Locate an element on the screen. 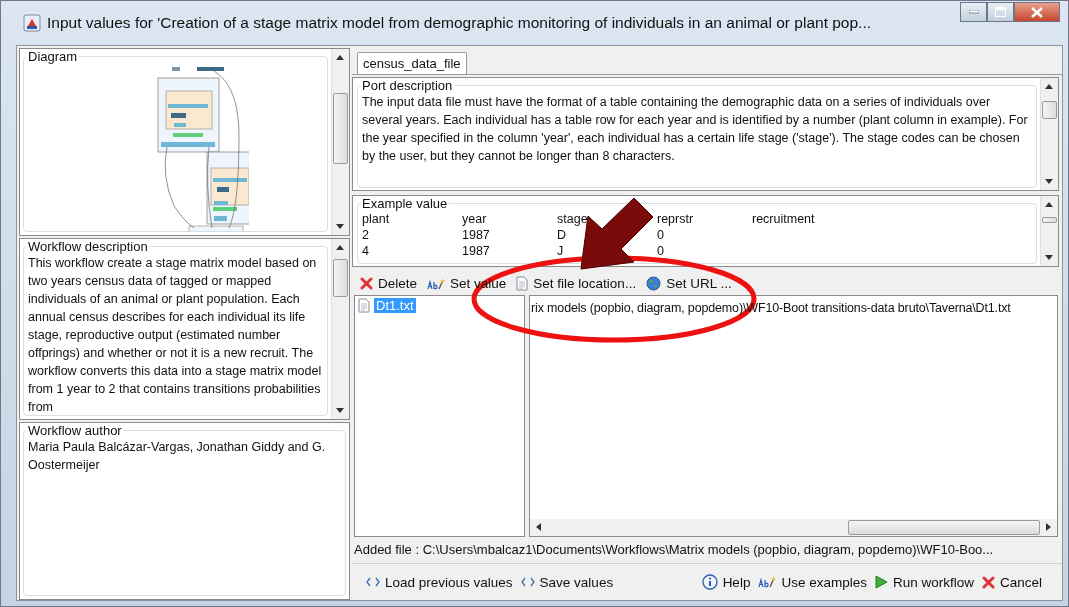  column-header: stage is located at coordinates (573, 219).